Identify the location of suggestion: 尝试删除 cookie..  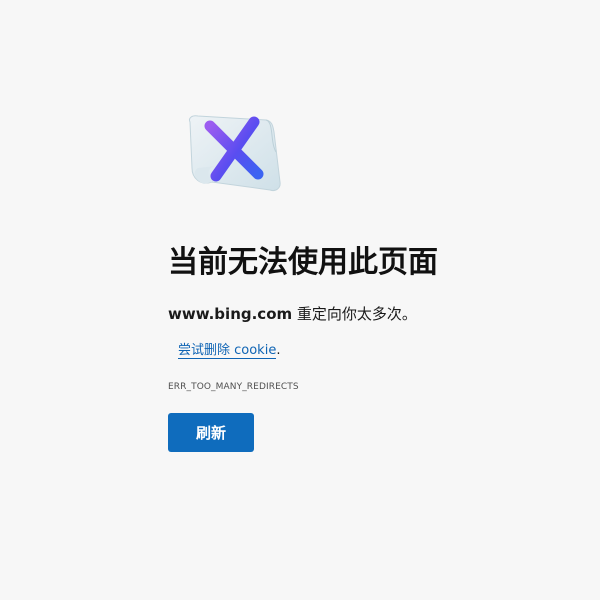
(229, 351).